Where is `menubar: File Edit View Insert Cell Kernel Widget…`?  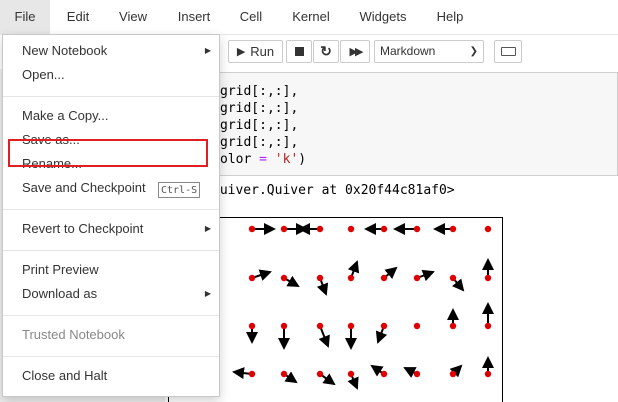
menubar: File Edit View Insert Cell Kernel Widget… is located at coordinates (309, 17).